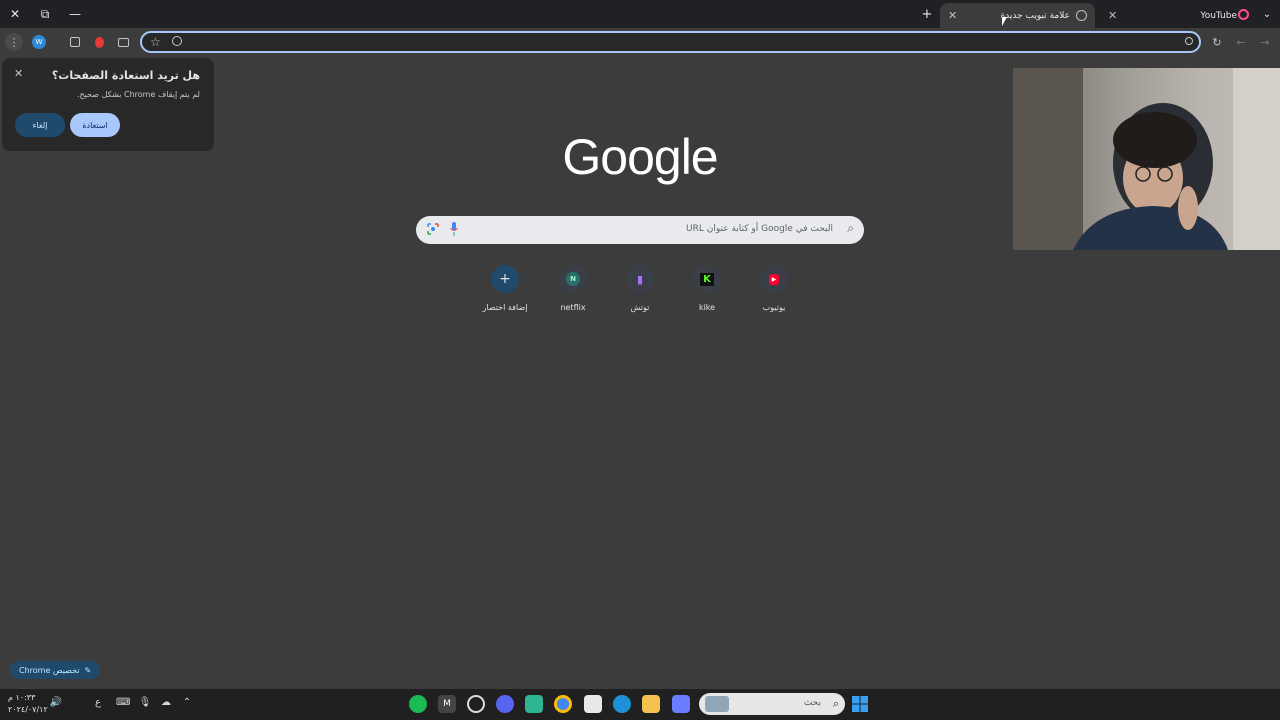 The width and height of the screenshot is (1280, 720). I want to click on customize-label: تخصيص Chrome, so click(49, 670).